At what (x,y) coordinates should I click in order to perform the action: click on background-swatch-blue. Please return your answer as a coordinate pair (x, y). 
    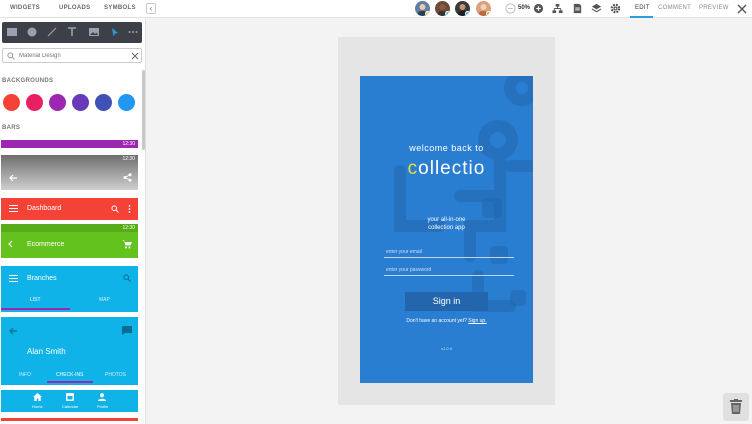
    Looking at the image, I should click on (126, 102).